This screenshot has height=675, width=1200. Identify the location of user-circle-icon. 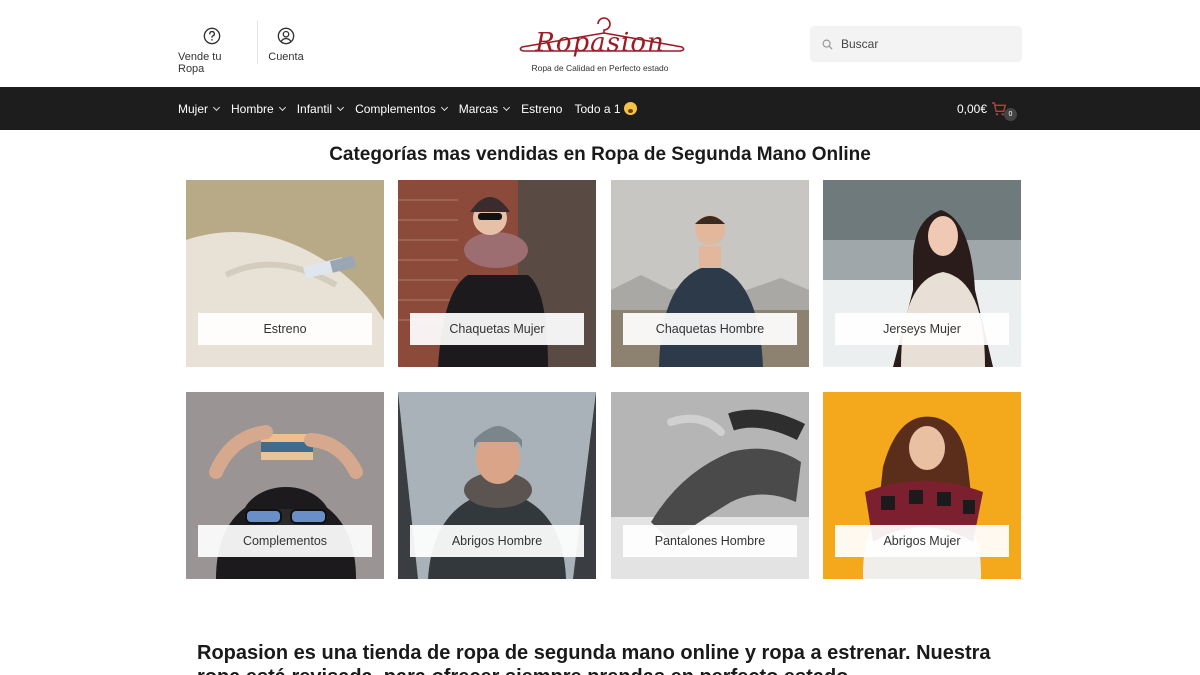
(286, 36).